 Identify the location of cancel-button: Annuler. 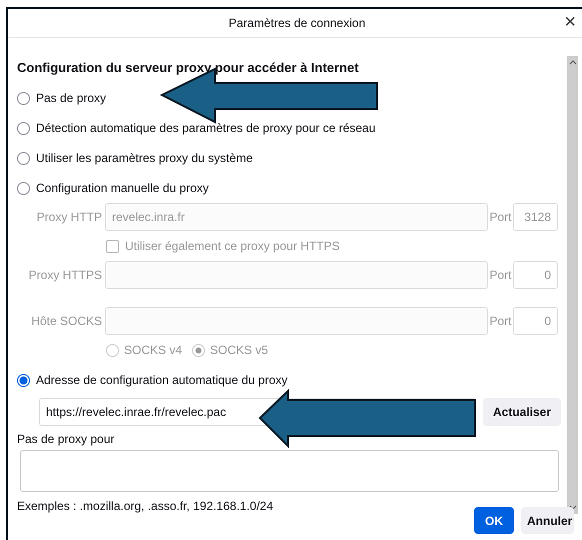
(547, 520).